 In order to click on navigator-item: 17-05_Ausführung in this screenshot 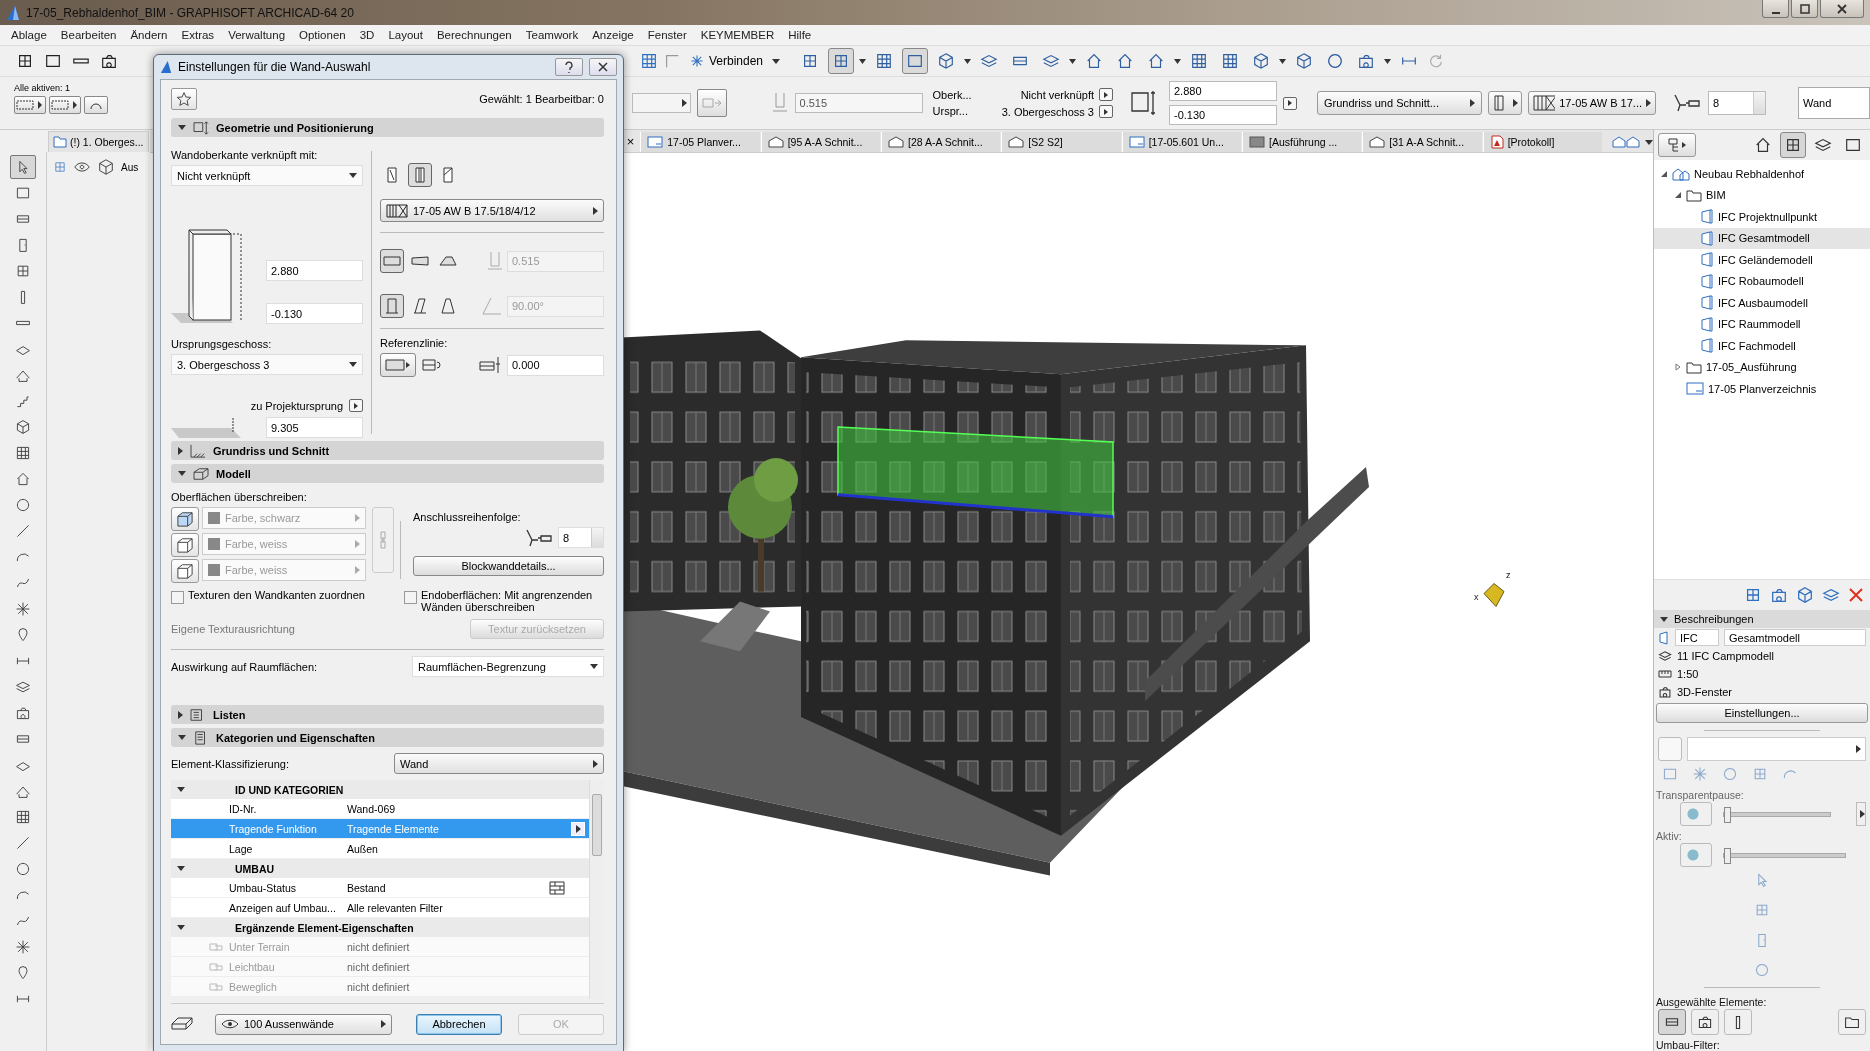, I will do `click(1762, 367)`.